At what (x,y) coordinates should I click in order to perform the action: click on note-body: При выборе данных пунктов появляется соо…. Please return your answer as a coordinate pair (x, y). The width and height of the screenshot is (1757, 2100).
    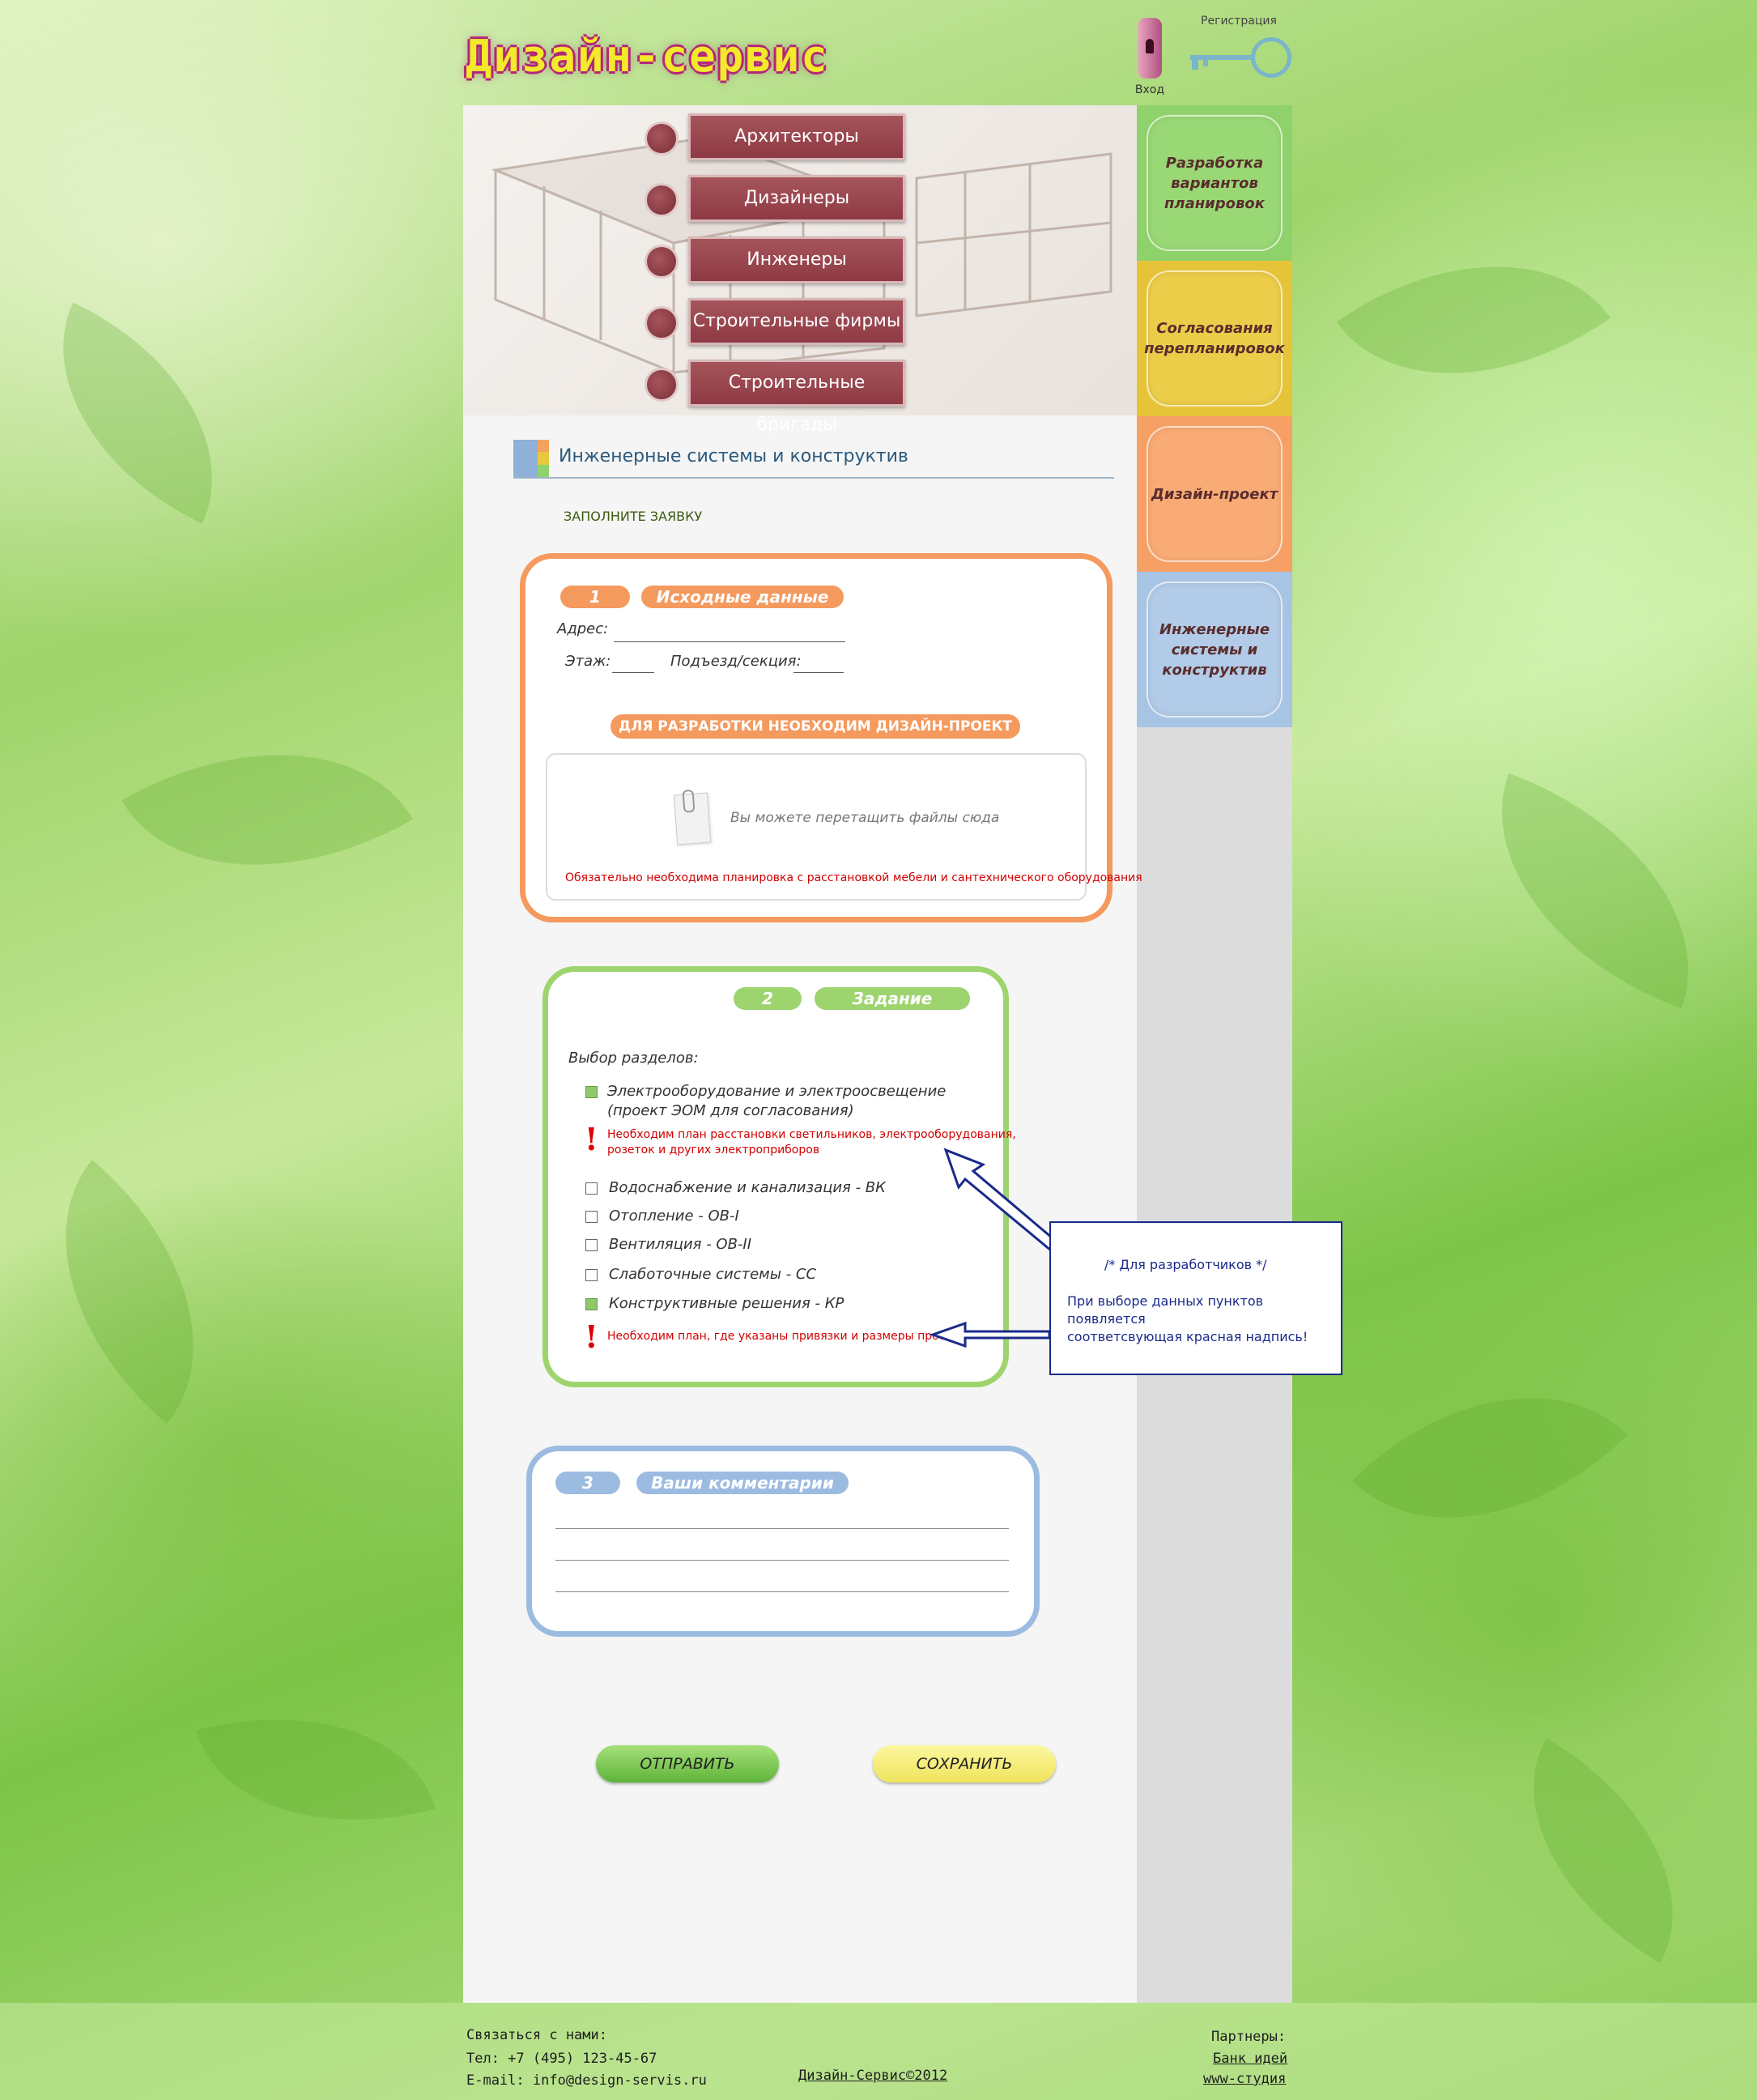
    Looking at the image, I should click on (1187, 1318).